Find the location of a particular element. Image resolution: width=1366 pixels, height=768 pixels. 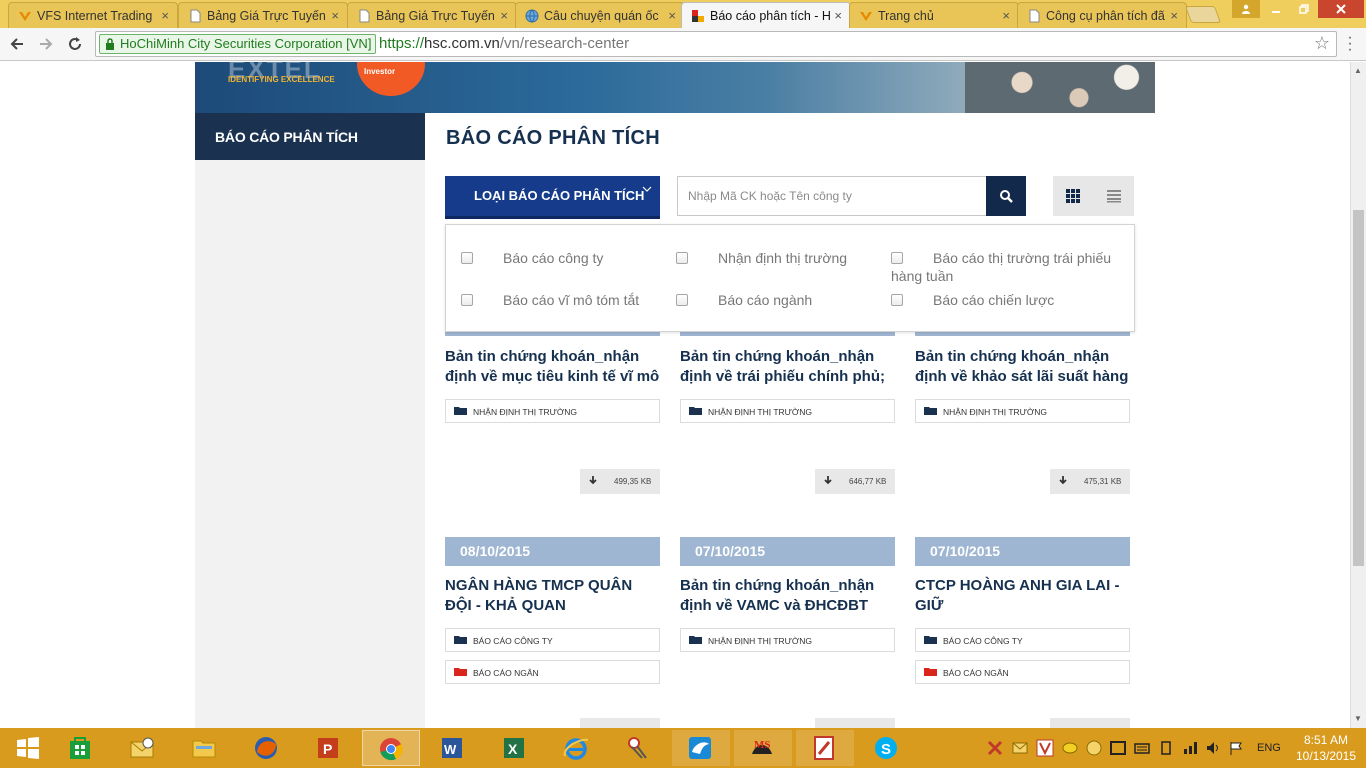

chrome-menu-icon: · · · is located at coordinates (1350, 44).